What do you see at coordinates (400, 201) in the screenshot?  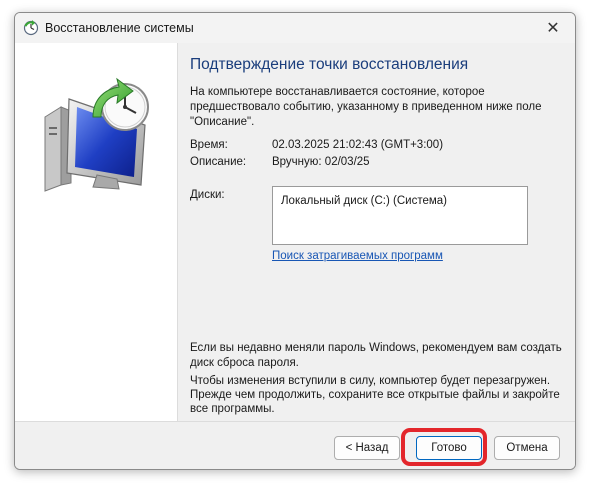 I see `disk-item: Локальный диск (C:) (Система)` at bounding box center [400, 201].